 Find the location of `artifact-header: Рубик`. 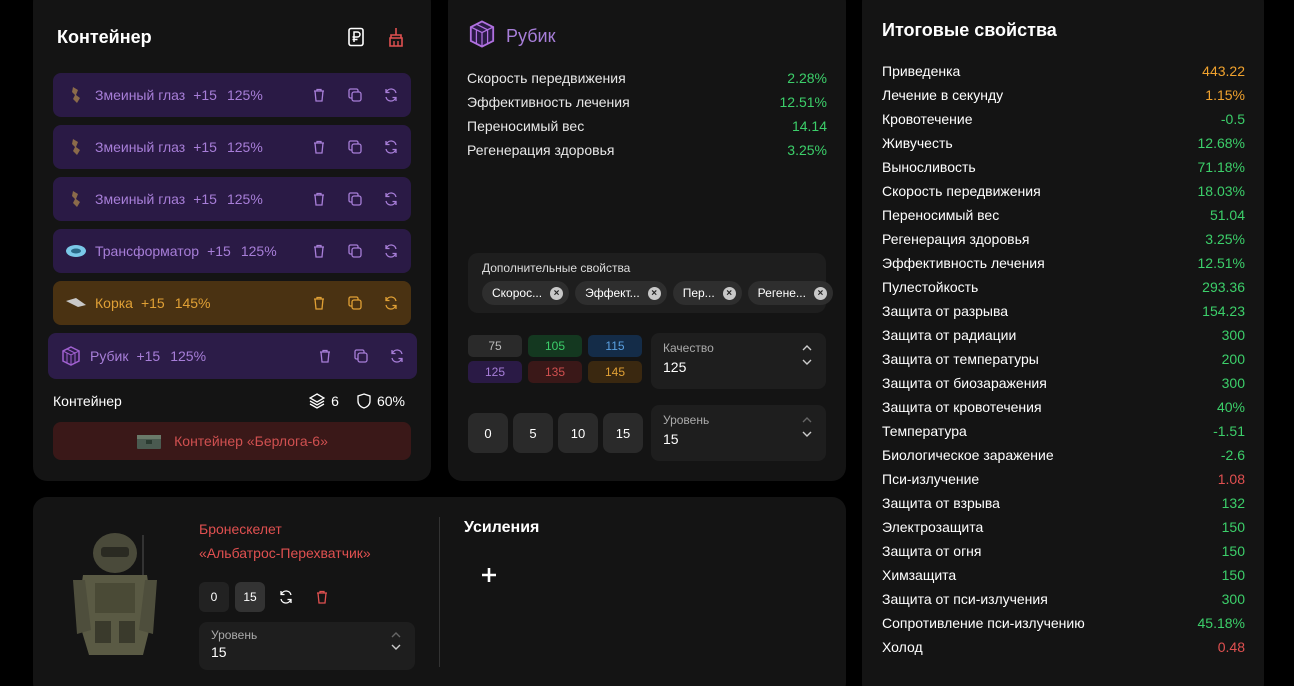

artifact-header: Рубик is located at coordinates (511, 36).